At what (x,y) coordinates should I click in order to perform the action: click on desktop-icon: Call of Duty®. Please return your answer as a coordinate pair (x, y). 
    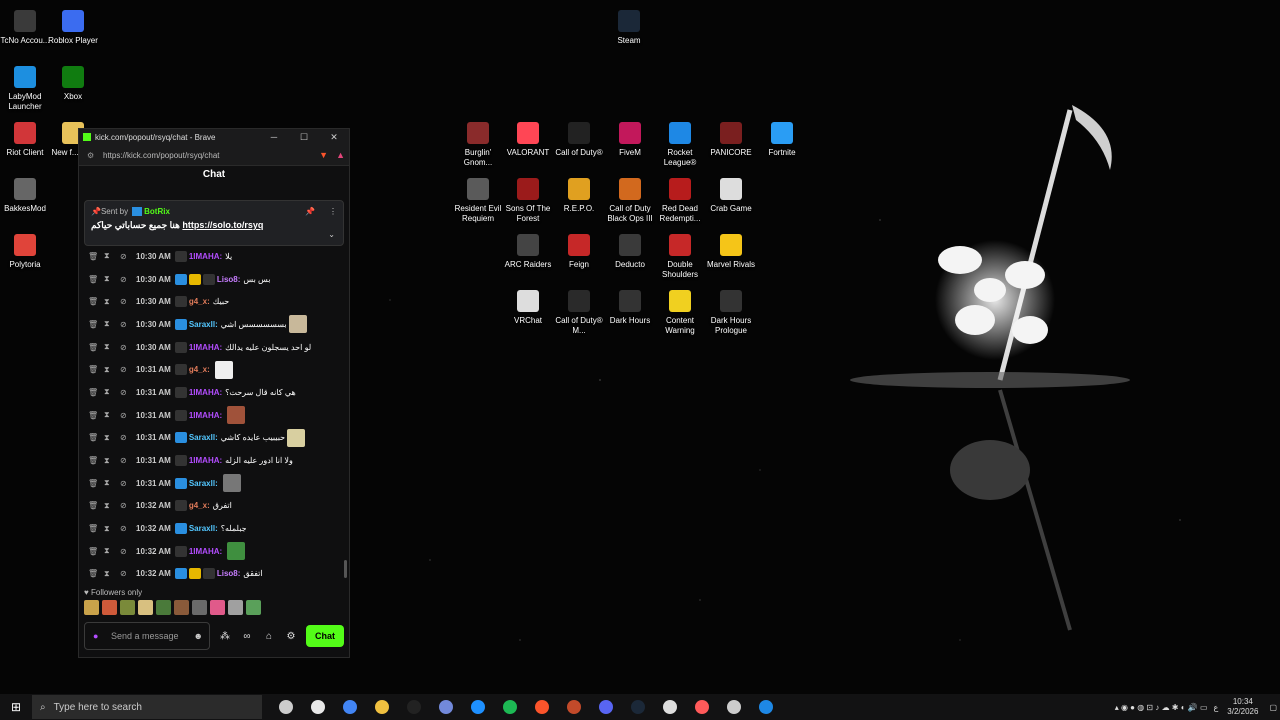
    Looking at the image, I should click on (579, 140).